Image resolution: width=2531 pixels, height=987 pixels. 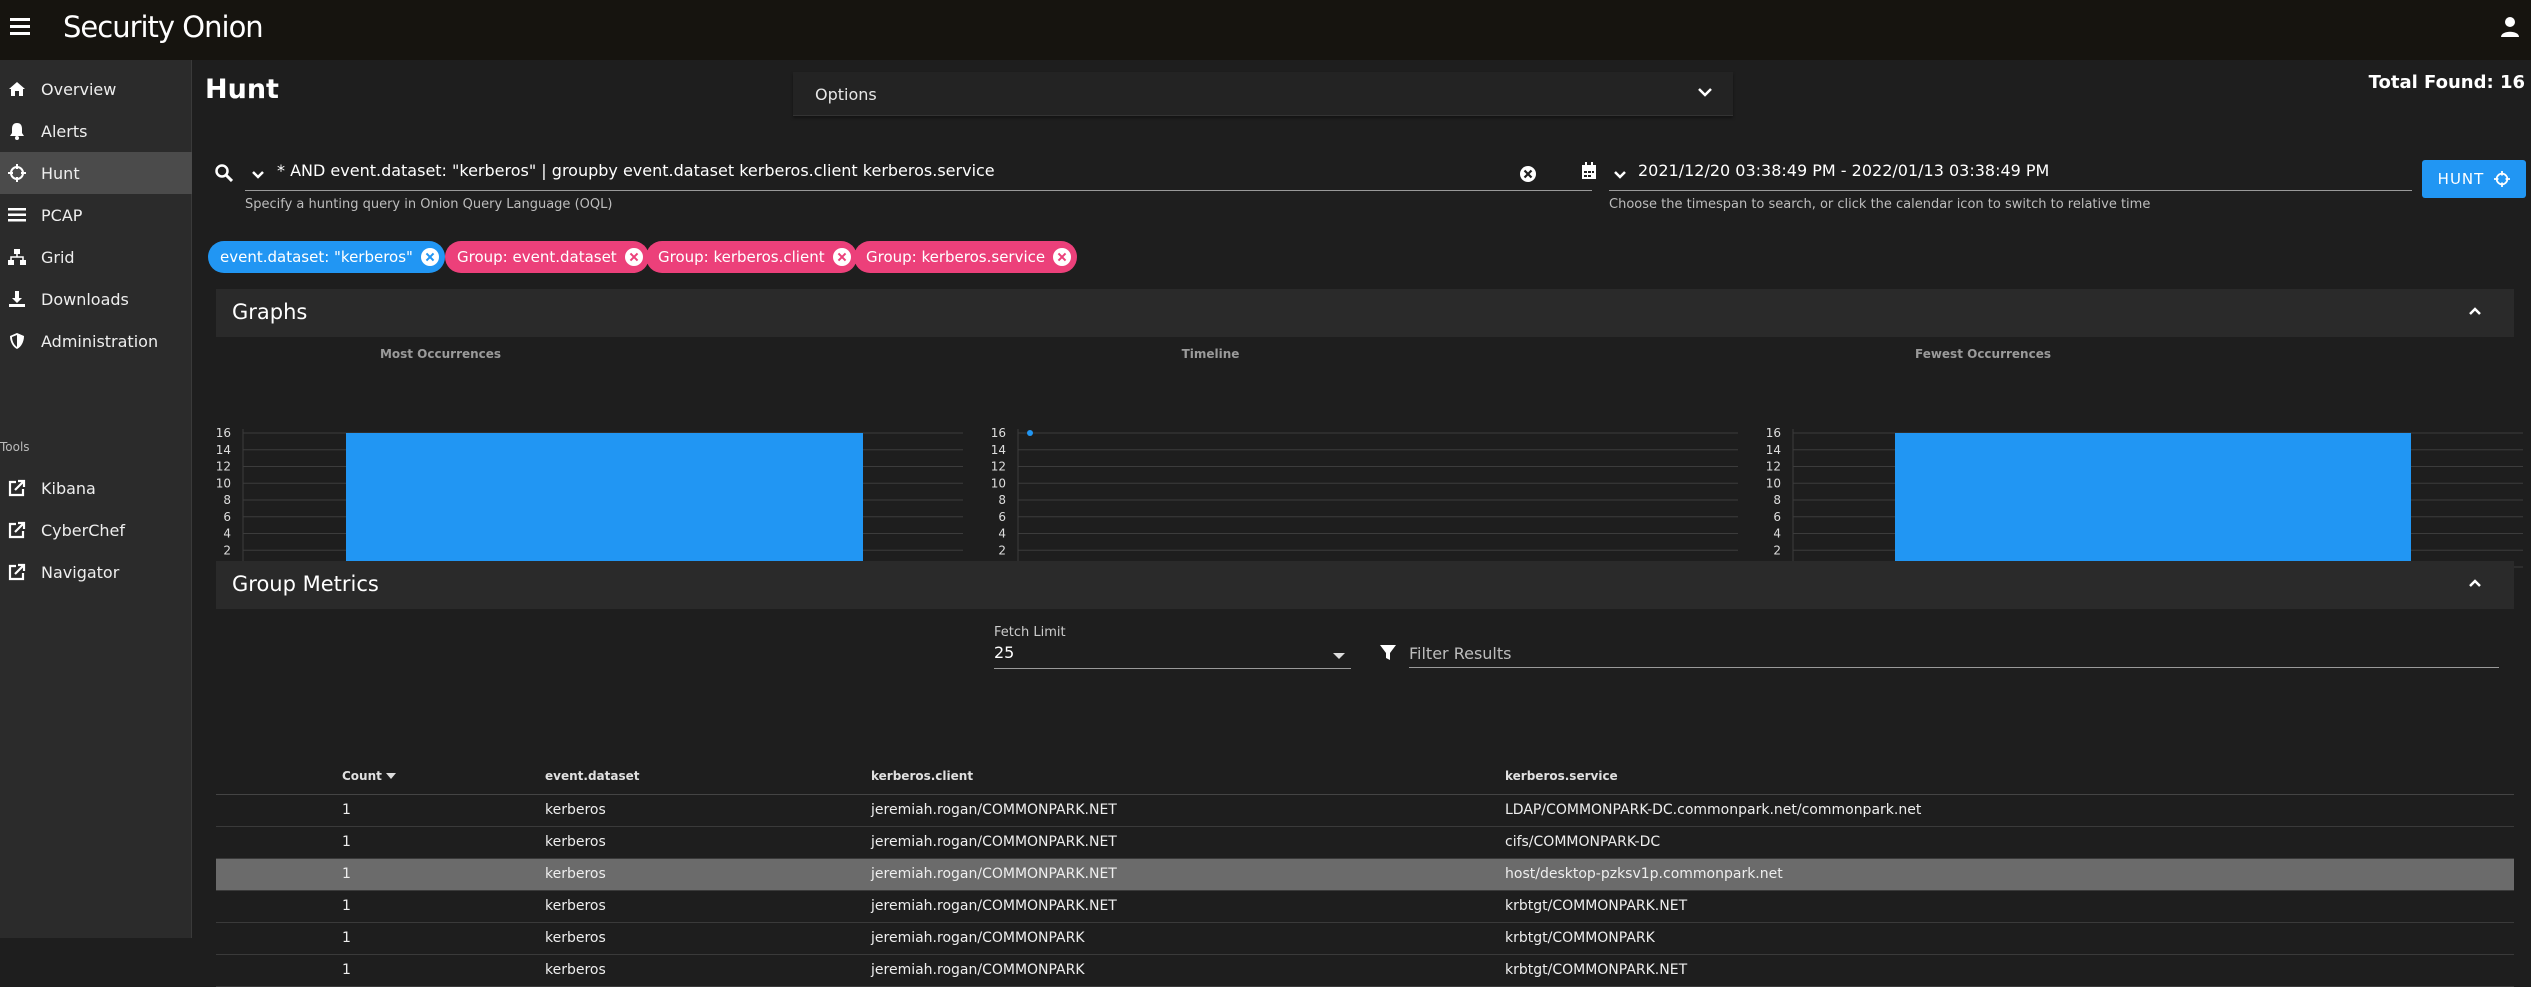 I want to click on sidebar-item-kibana: Kibana, so click(x=96, y=488).